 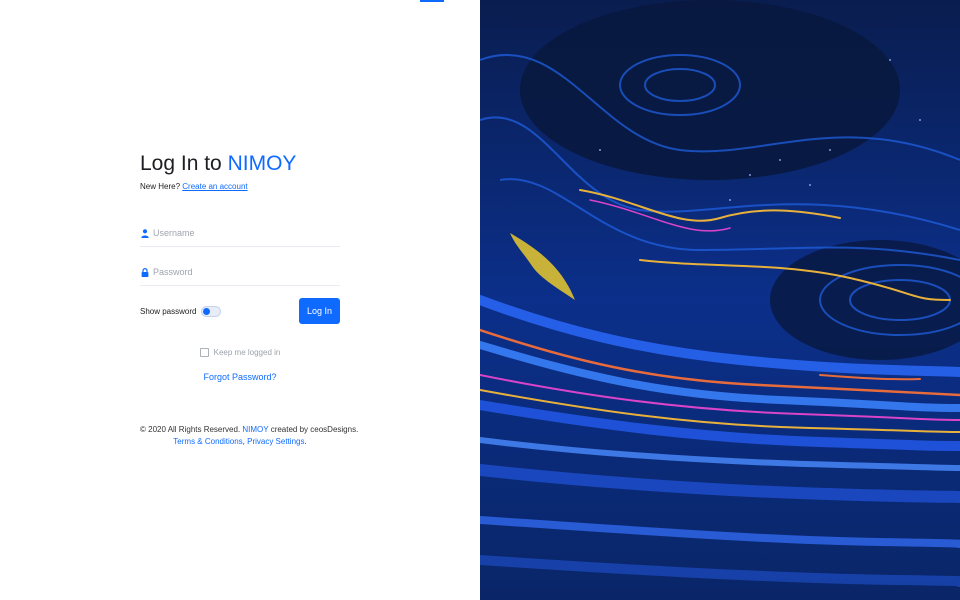 I want to click on password-actions-row: Show password Log In, so click(x=240, y=311).